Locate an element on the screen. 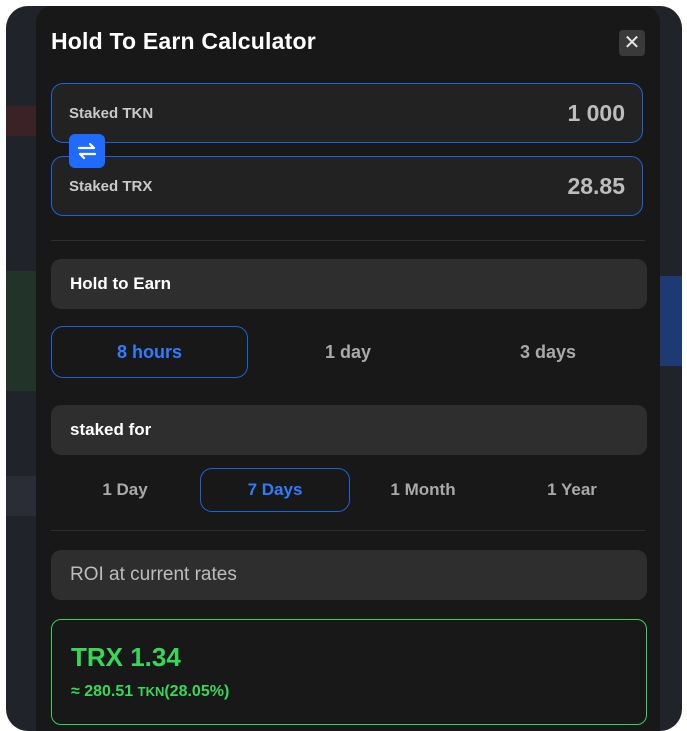 The width and height of the screenshot is (687, 731). staked-trx-field: Staked TRX 28.85 is located at coordinates (347, 186).